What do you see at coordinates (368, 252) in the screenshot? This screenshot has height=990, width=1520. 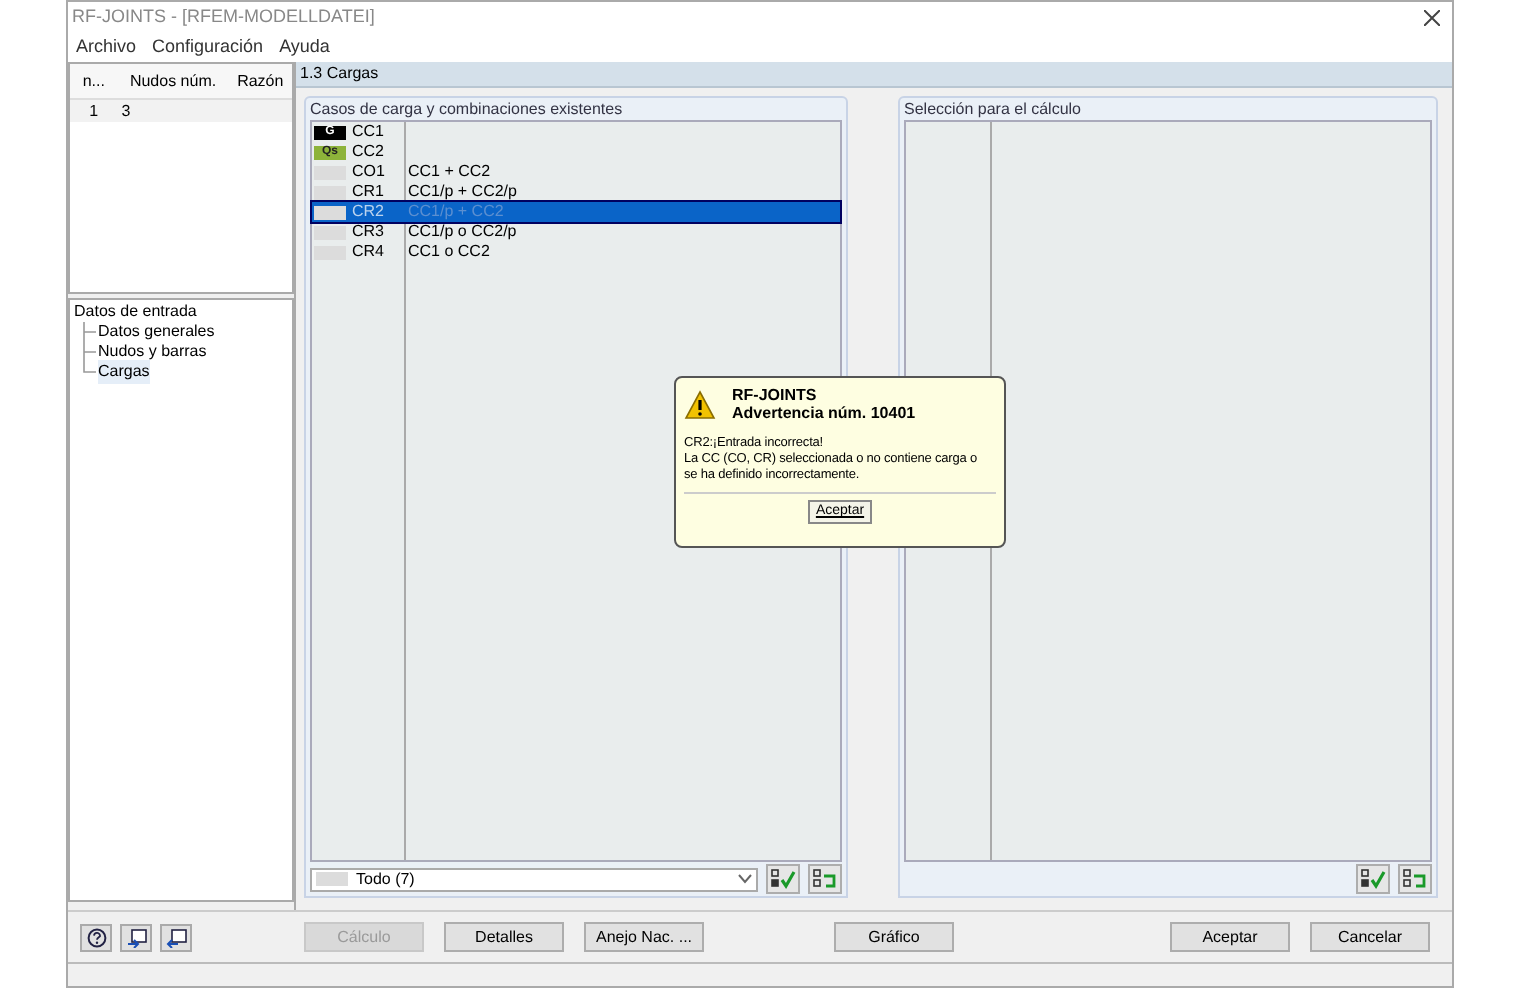 I see `load-case-name: CR4` at bounding box center [368, 252].